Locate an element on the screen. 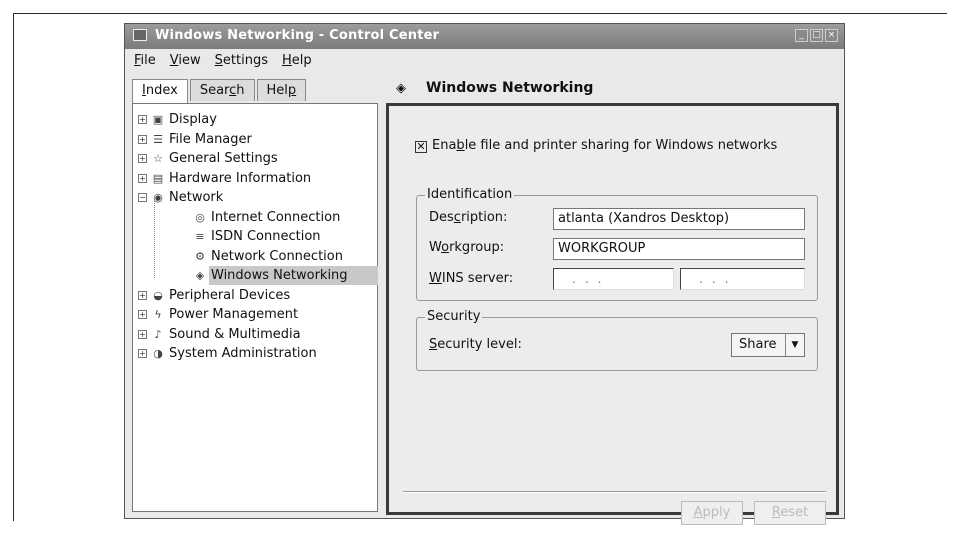  tree-item-label: Windows Networking is located at coordinates (293, 275).